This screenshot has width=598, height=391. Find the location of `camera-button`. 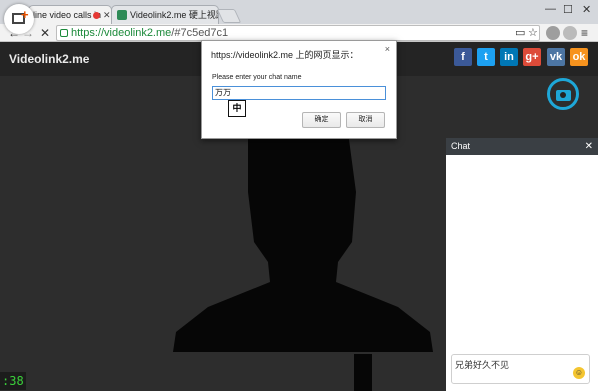

camera-button is located at coordinates (563, 94).